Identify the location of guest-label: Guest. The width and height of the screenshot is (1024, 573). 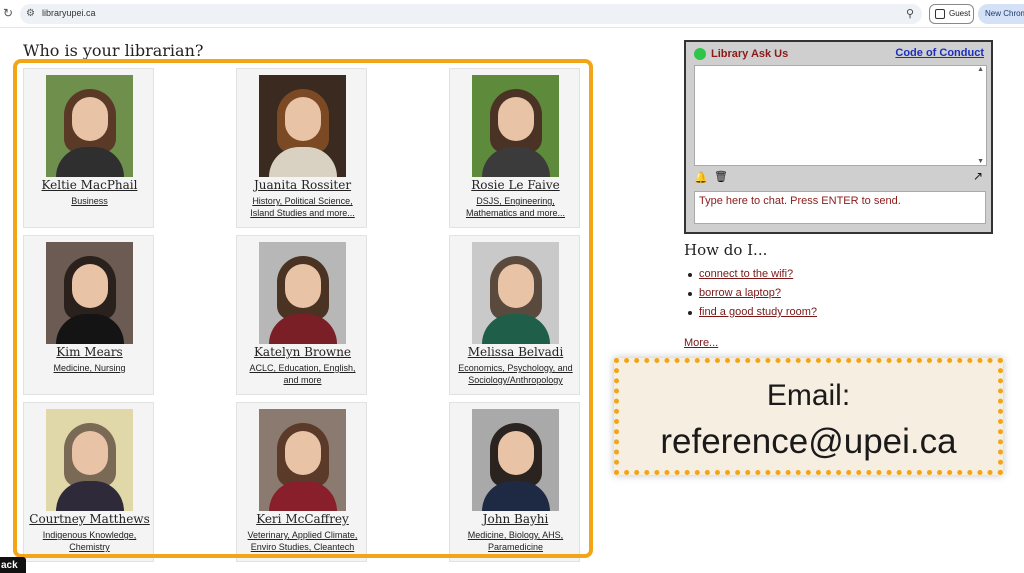
(960, 13).